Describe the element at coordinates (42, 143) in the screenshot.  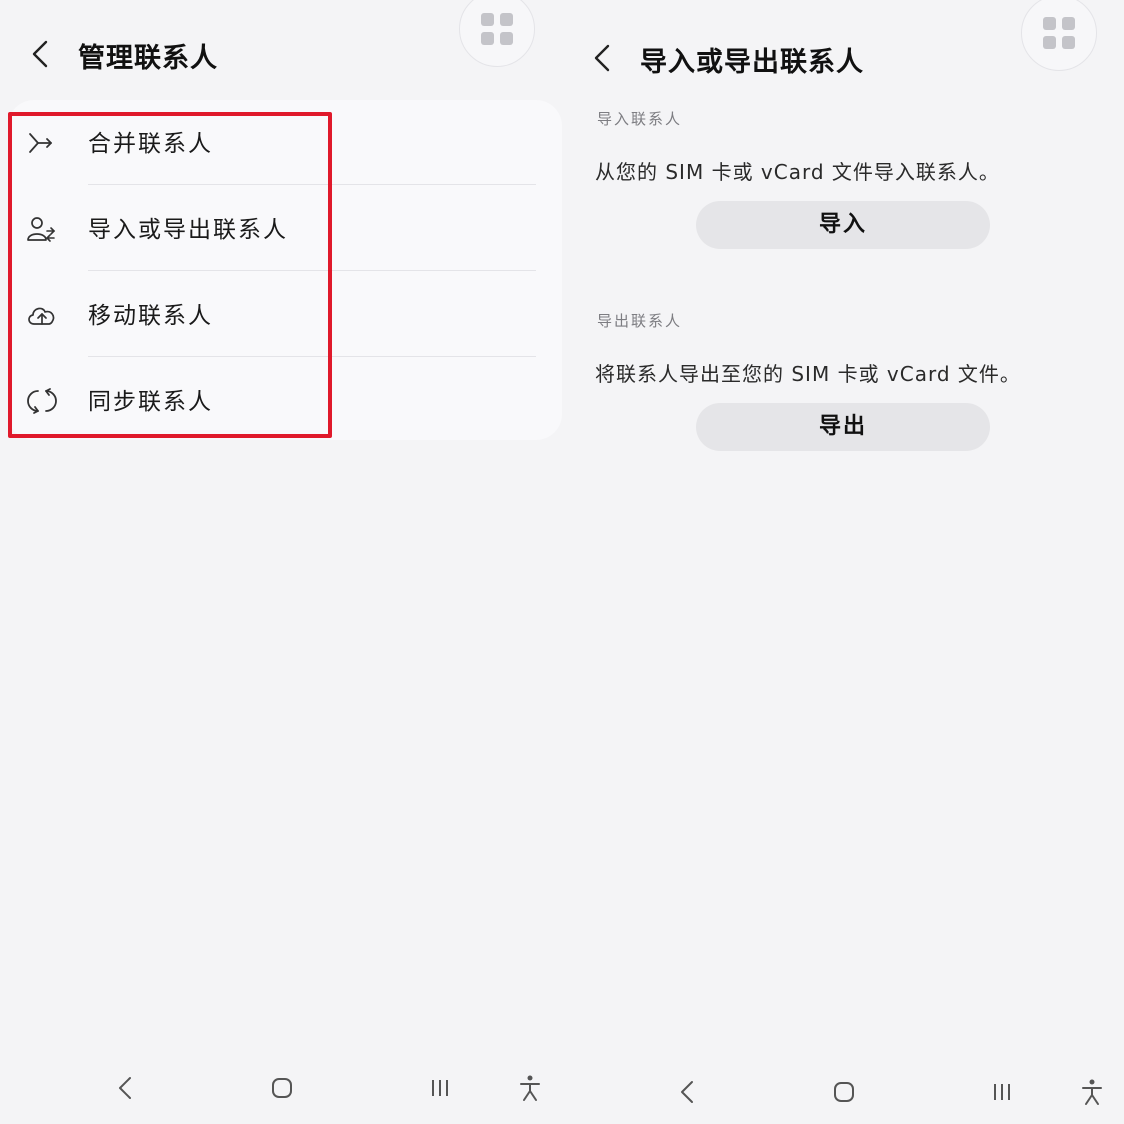
I see `merge-icon` at that location.